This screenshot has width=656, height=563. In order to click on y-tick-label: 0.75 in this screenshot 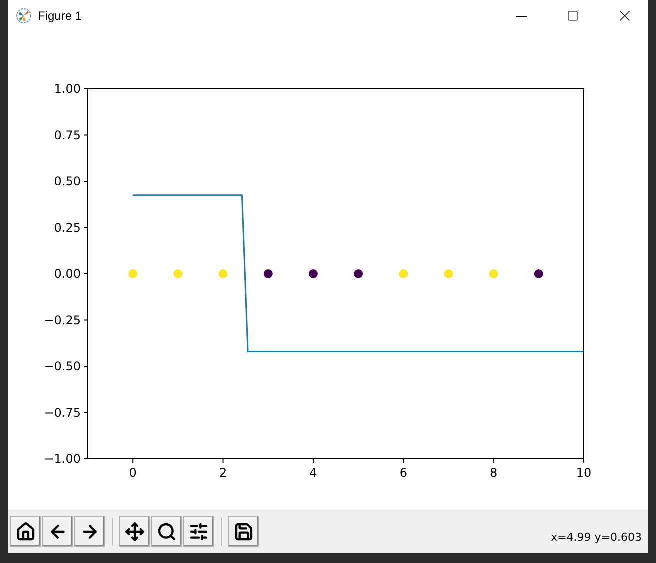, I will do `click(67, 135)`.